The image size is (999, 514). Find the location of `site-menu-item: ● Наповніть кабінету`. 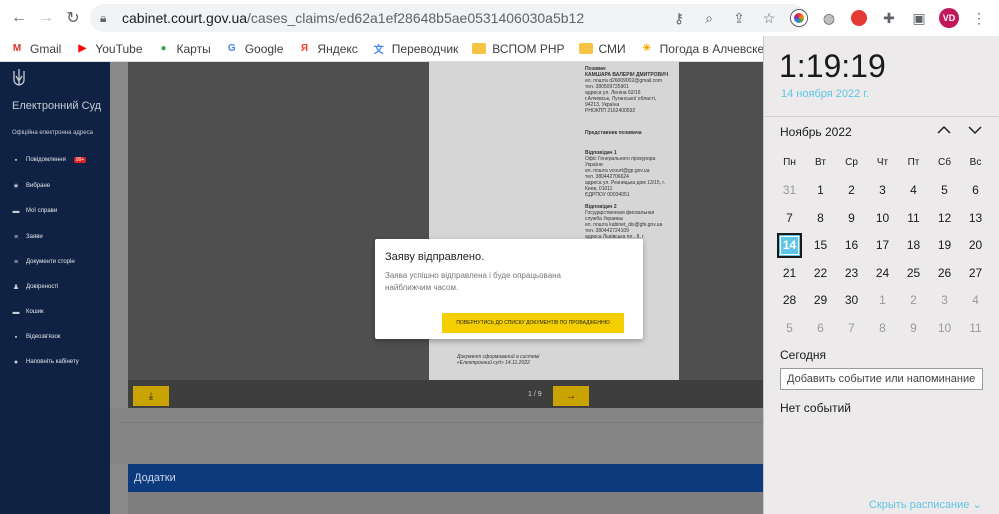

site-menu-item: ● Наповніть кабінету is located at coordinates (45, 362).